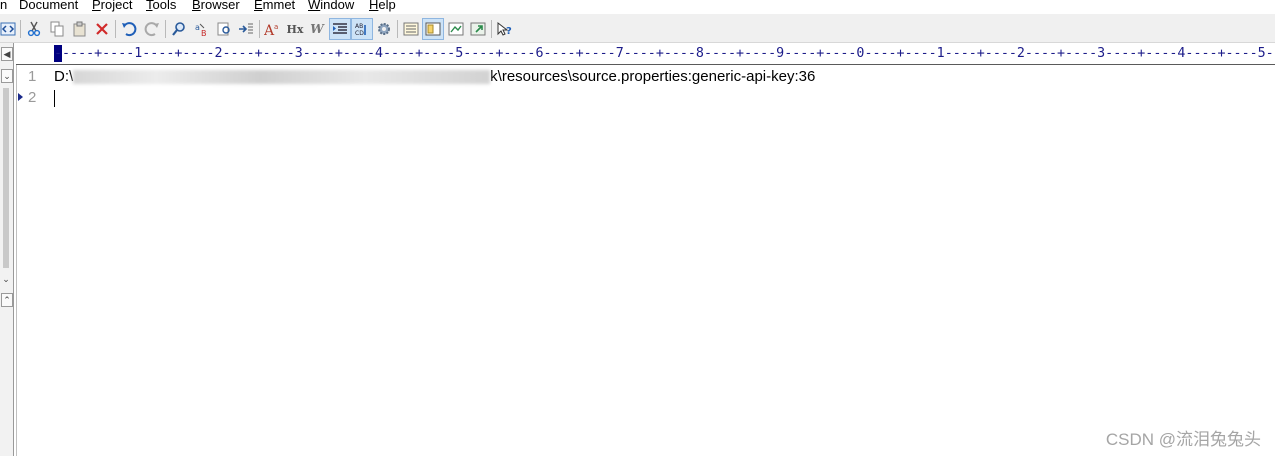 The height and width of the screenshot is (456, 1275). What do you see at coordinates (64, 76) in the screenshot?
I see `code-text: D:\` at bounding box center [64, 76].